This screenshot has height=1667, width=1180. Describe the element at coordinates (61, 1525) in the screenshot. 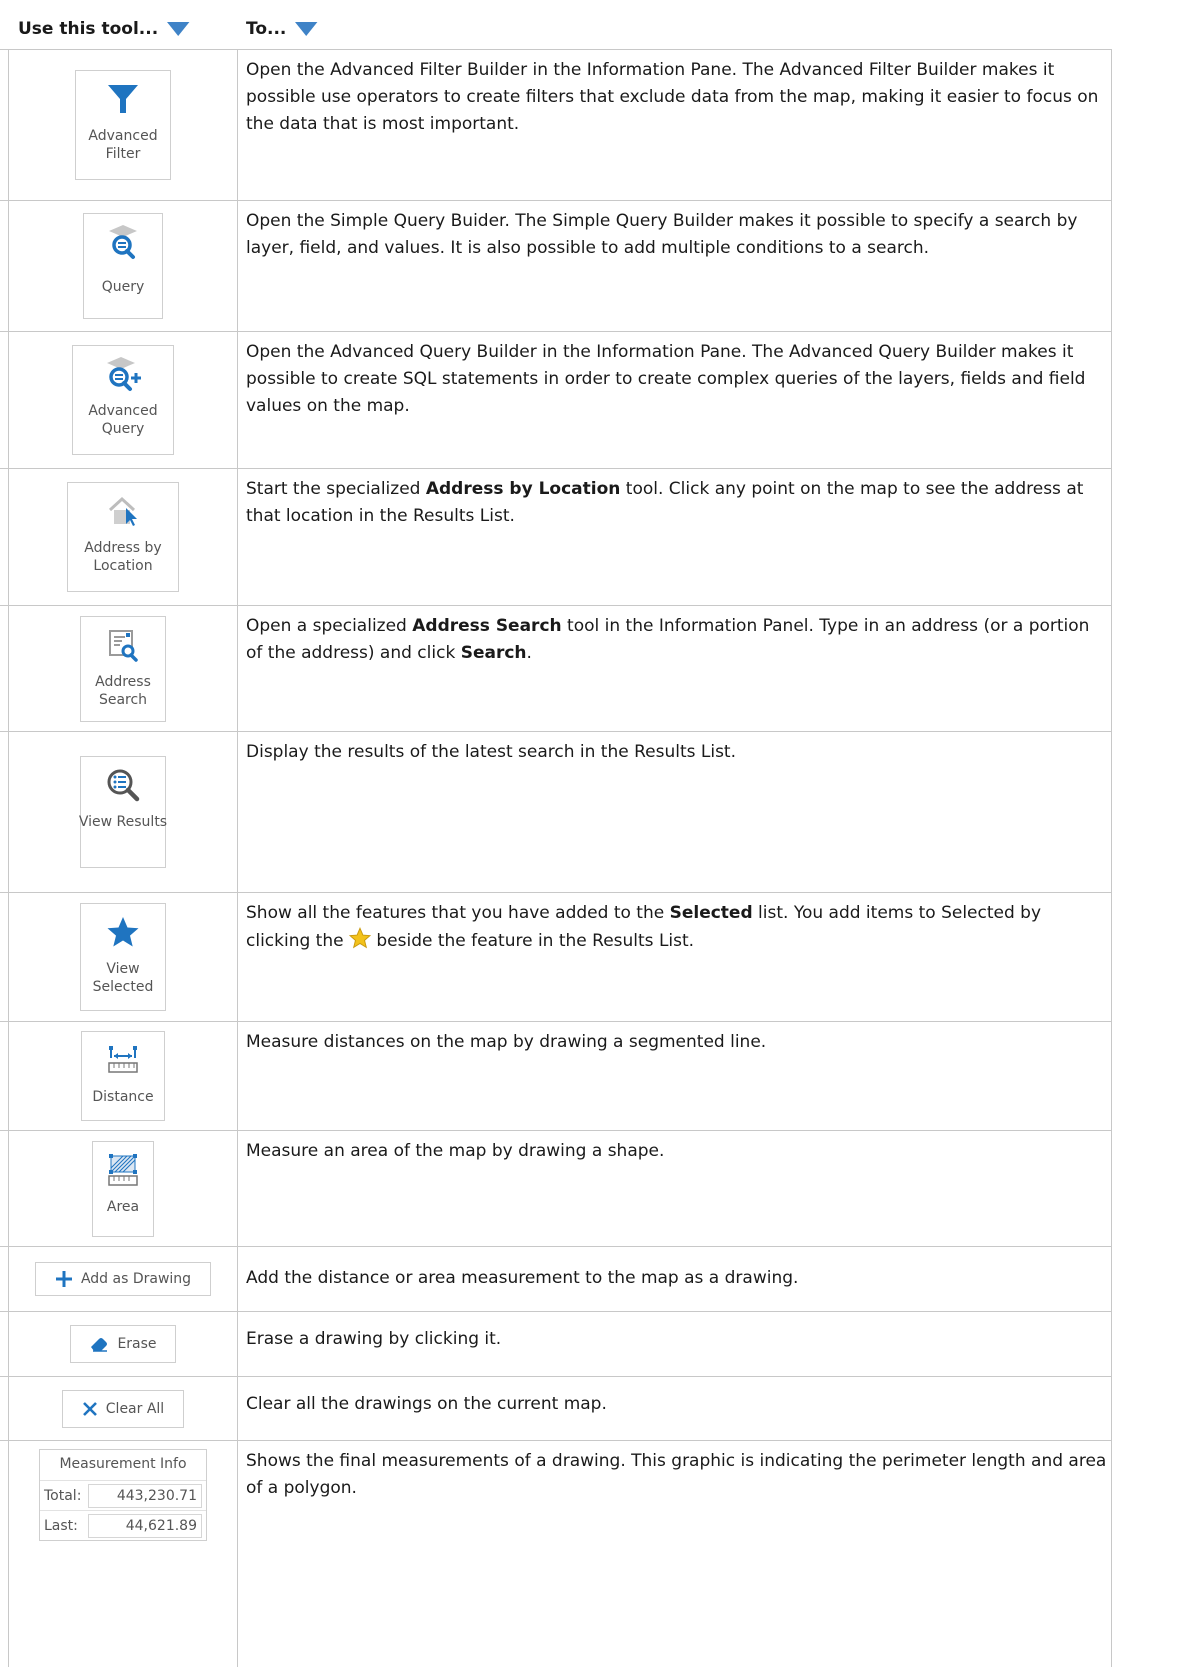

I see `last-label: Last:` at that location.